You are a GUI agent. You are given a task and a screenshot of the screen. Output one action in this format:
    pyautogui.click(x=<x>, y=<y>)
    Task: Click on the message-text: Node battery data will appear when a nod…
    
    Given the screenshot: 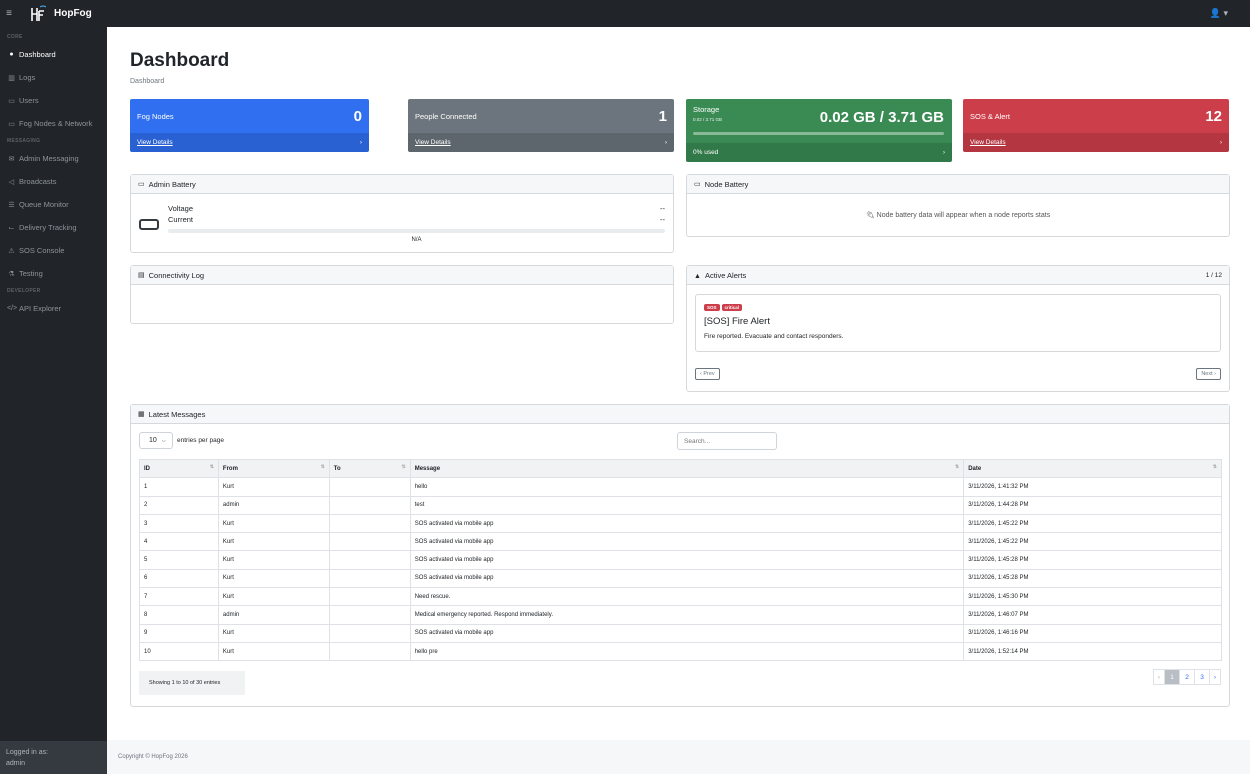 What is the action you would take?
    pyautogui.click(x=963, y=215)
    